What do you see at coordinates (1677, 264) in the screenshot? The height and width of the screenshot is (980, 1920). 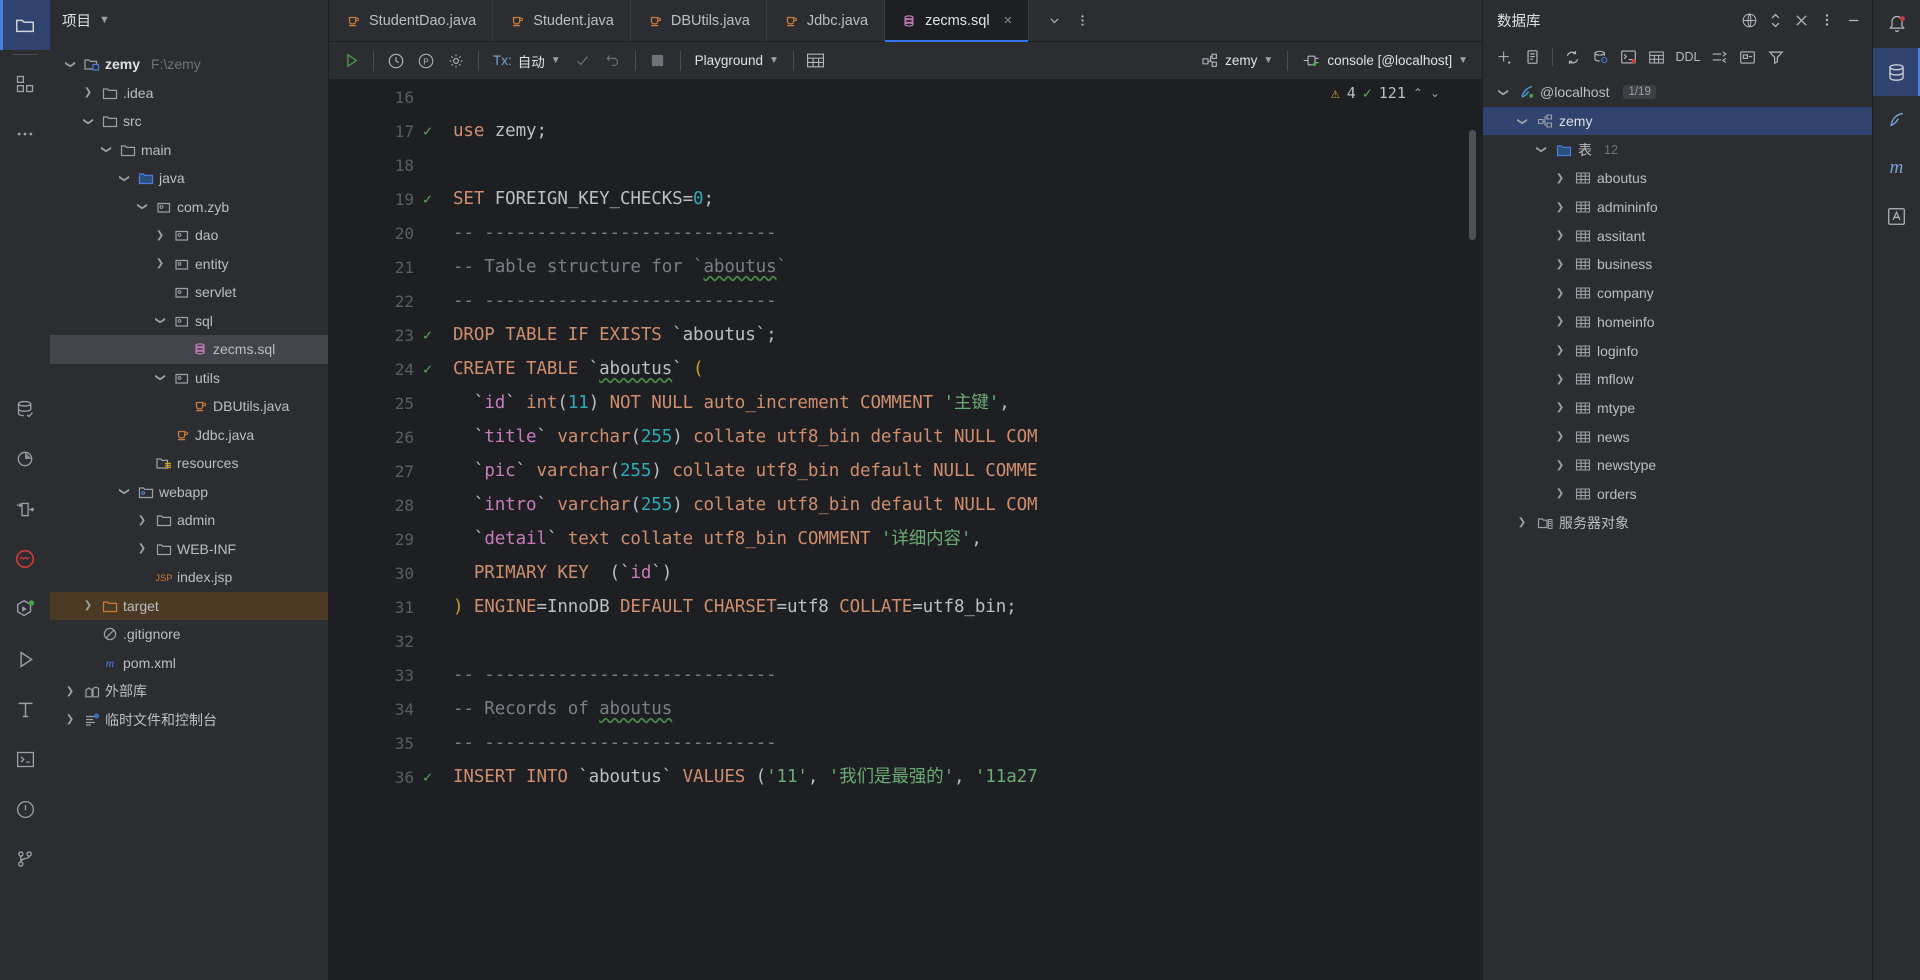 I see `db-tree-item-business: ❯ business` at bounding box center [1677, 264].